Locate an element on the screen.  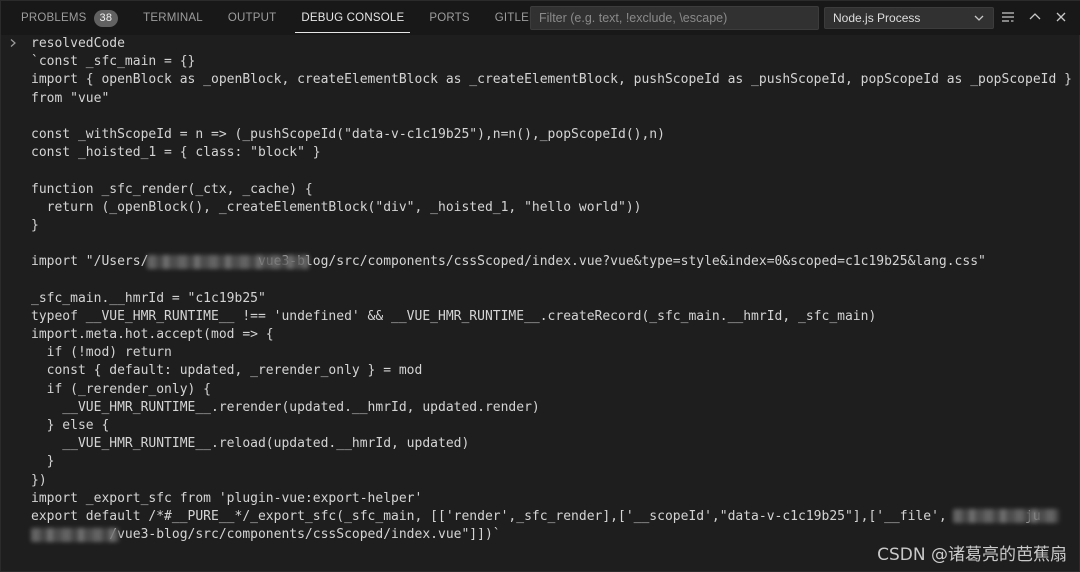
tab-label: DEBUG CONSOLE is located at coordinates (353, 18).